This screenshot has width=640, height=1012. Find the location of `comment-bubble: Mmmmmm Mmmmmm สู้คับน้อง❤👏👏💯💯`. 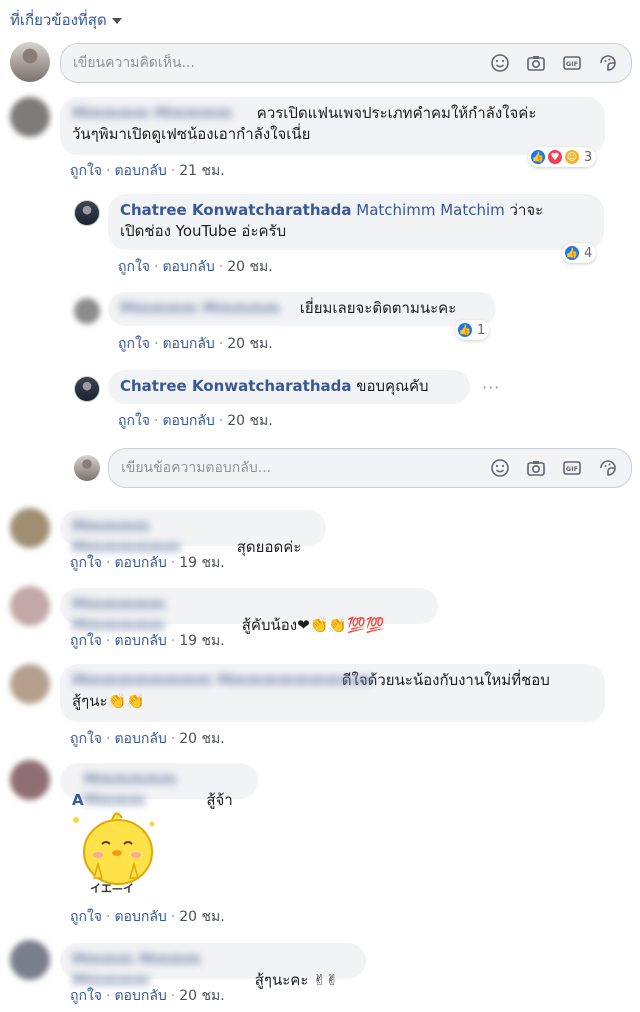

comment-bubble: Mmmmmm Mmmmmm สู้คับน้อง❤👏👏💯💯 is located at coordinates (249, 611).